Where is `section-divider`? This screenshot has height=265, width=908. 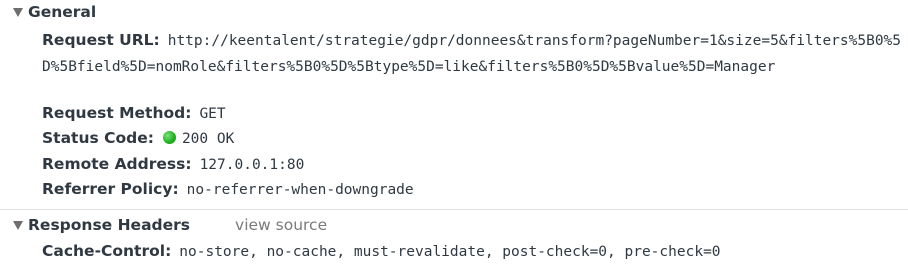
section-divider is located at coordinates (454, 209).